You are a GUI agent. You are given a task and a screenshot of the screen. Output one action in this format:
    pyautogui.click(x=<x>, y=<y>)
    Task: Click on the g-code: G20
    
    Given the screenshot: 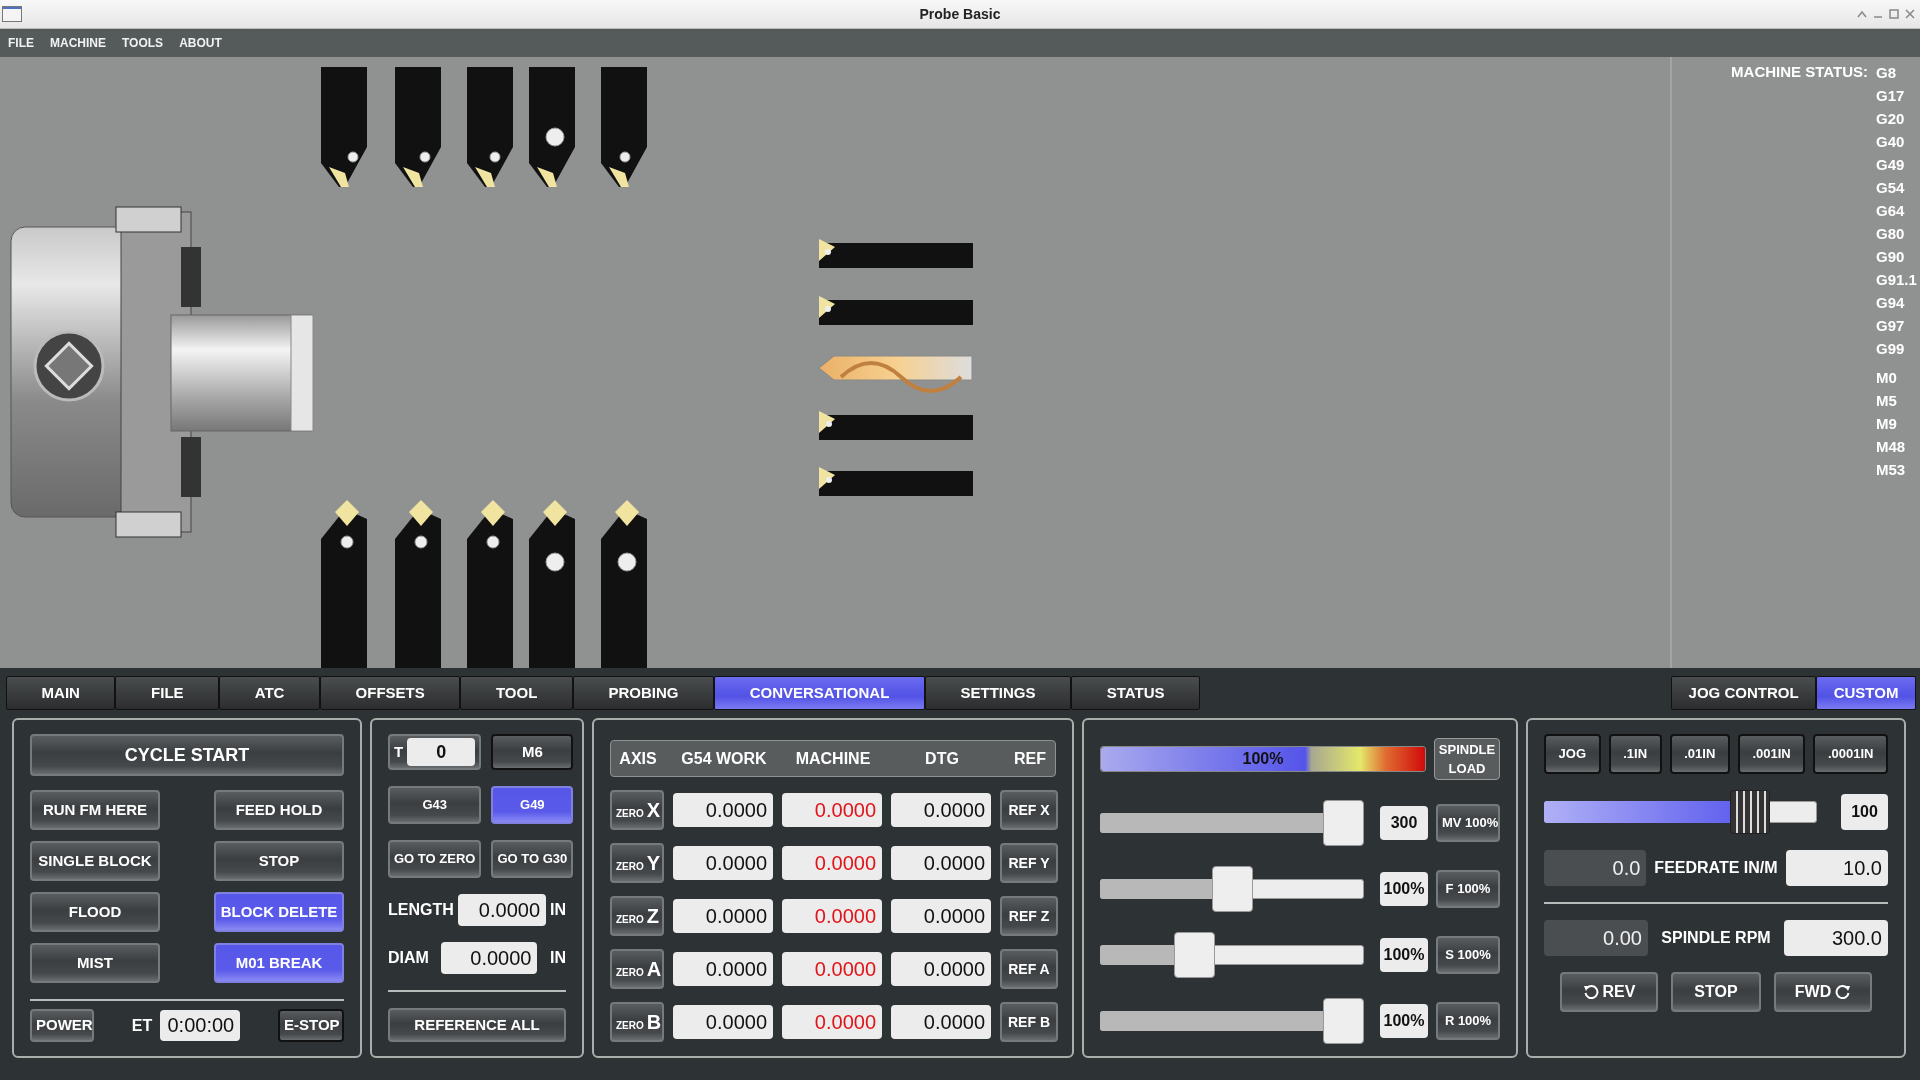 What is the action you would take?
    pyautogui.click(x=1891, y=119)
    